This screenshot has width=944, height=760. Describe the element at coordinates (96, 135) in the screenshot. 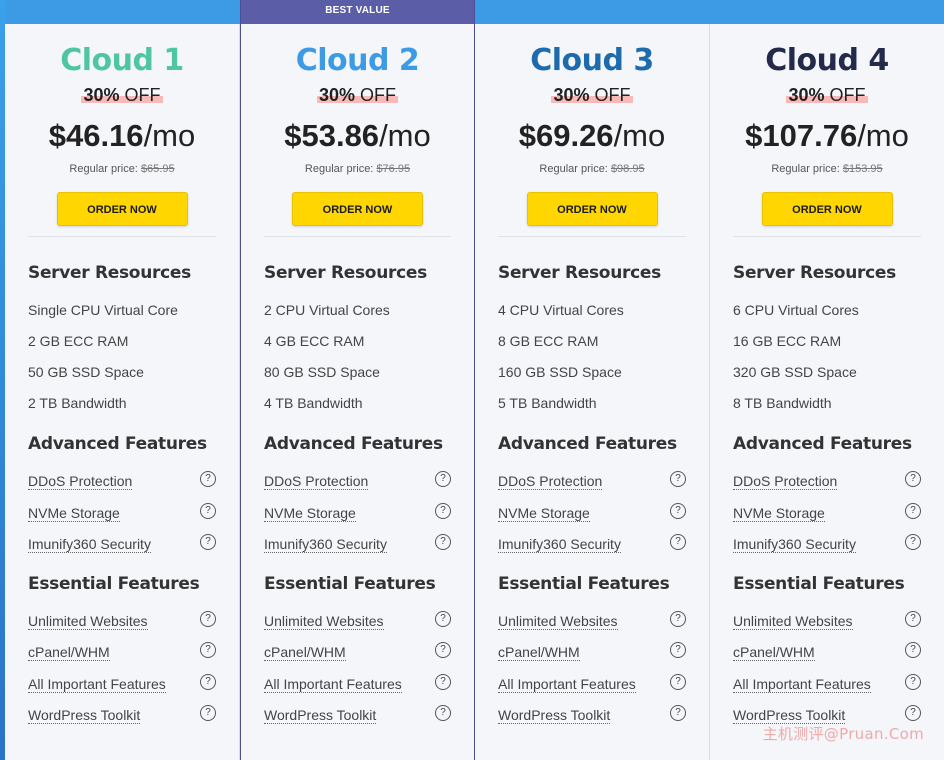

I see `price-amount: $46.16` at that location.